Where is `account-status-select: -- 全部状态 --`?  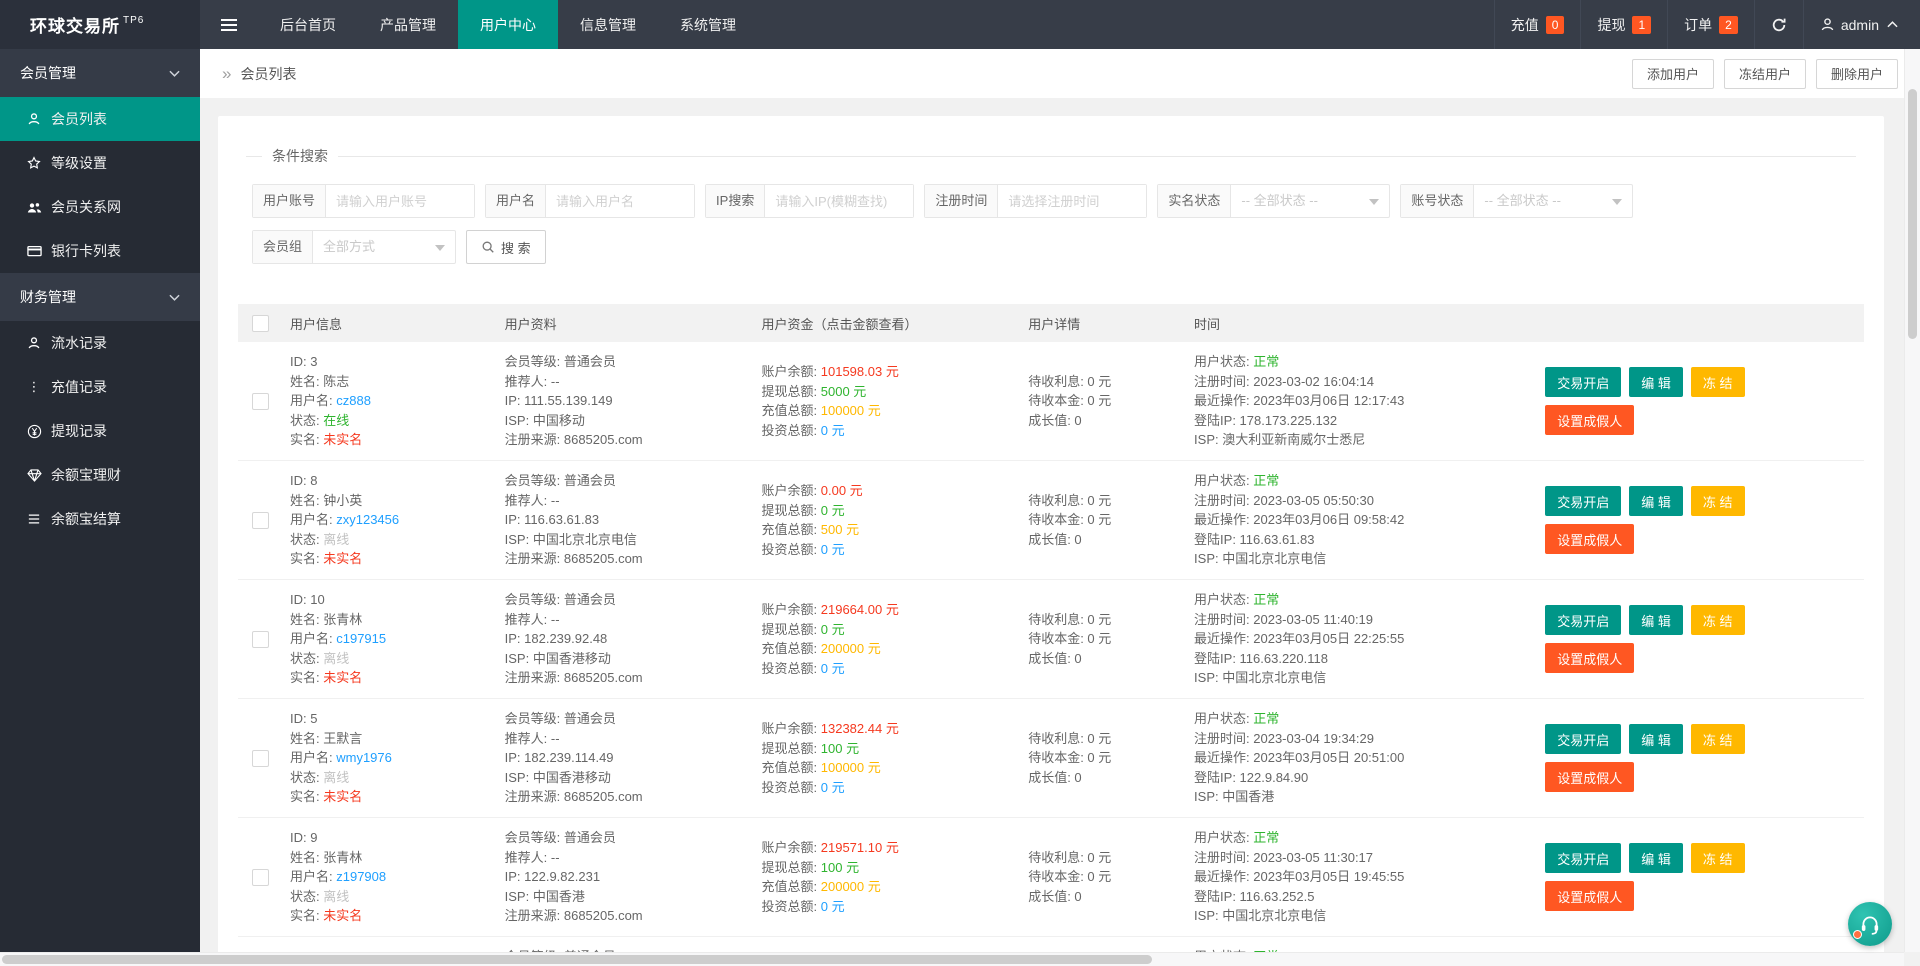 account-status-select: -- 全部状态 -- is located at coordinates (1553, 201).